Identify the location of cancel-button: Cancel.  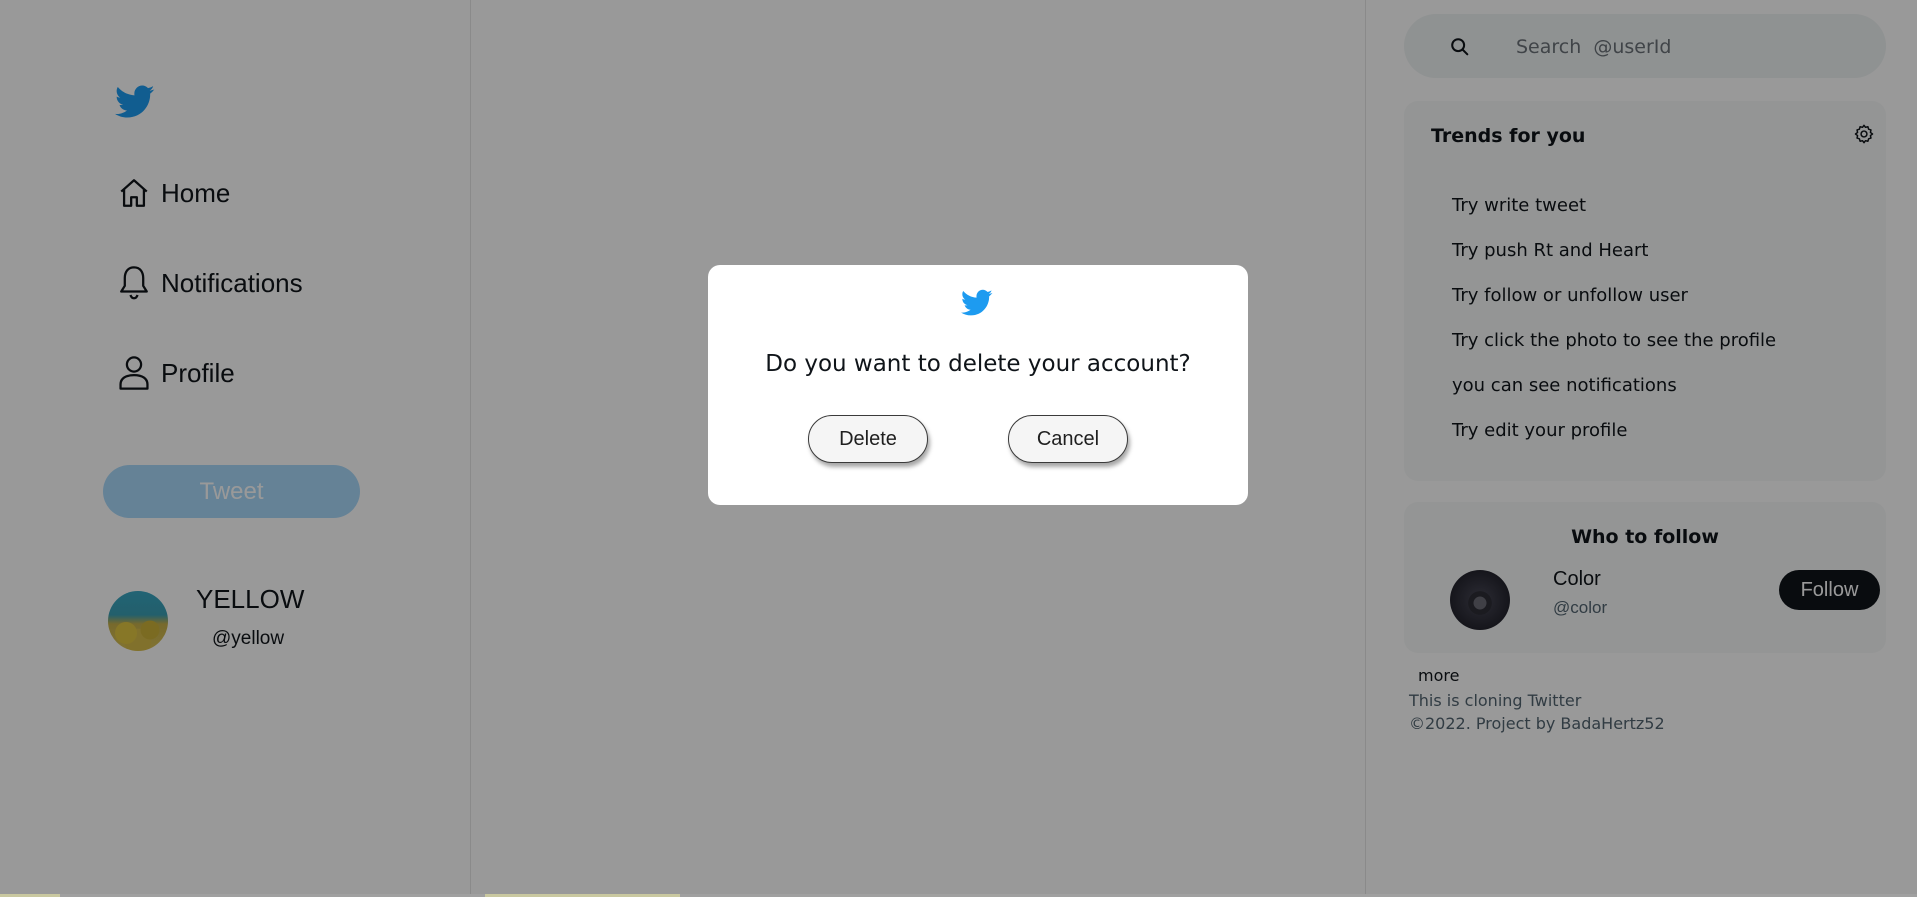
(1068, 439).